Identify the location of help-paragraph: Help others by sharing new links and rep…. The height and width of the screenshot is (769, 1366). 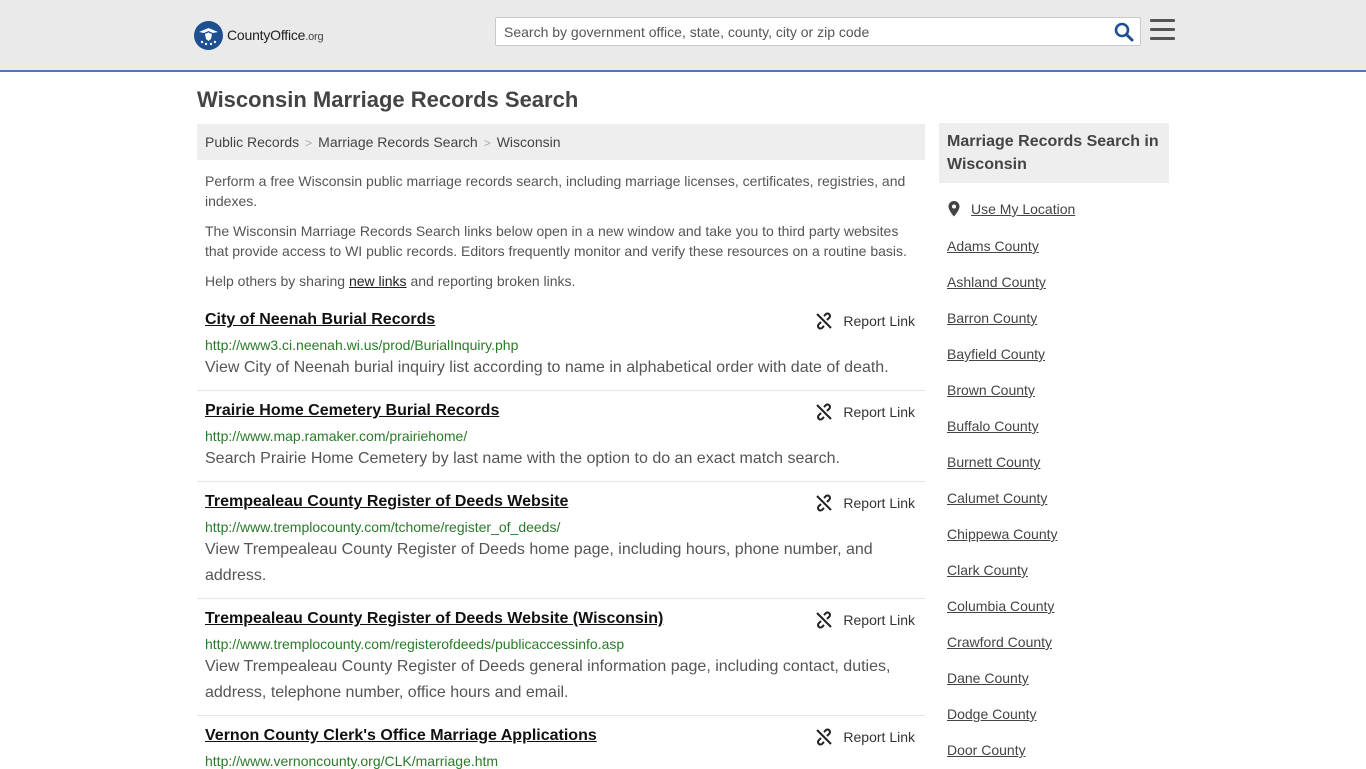
(390, 281).